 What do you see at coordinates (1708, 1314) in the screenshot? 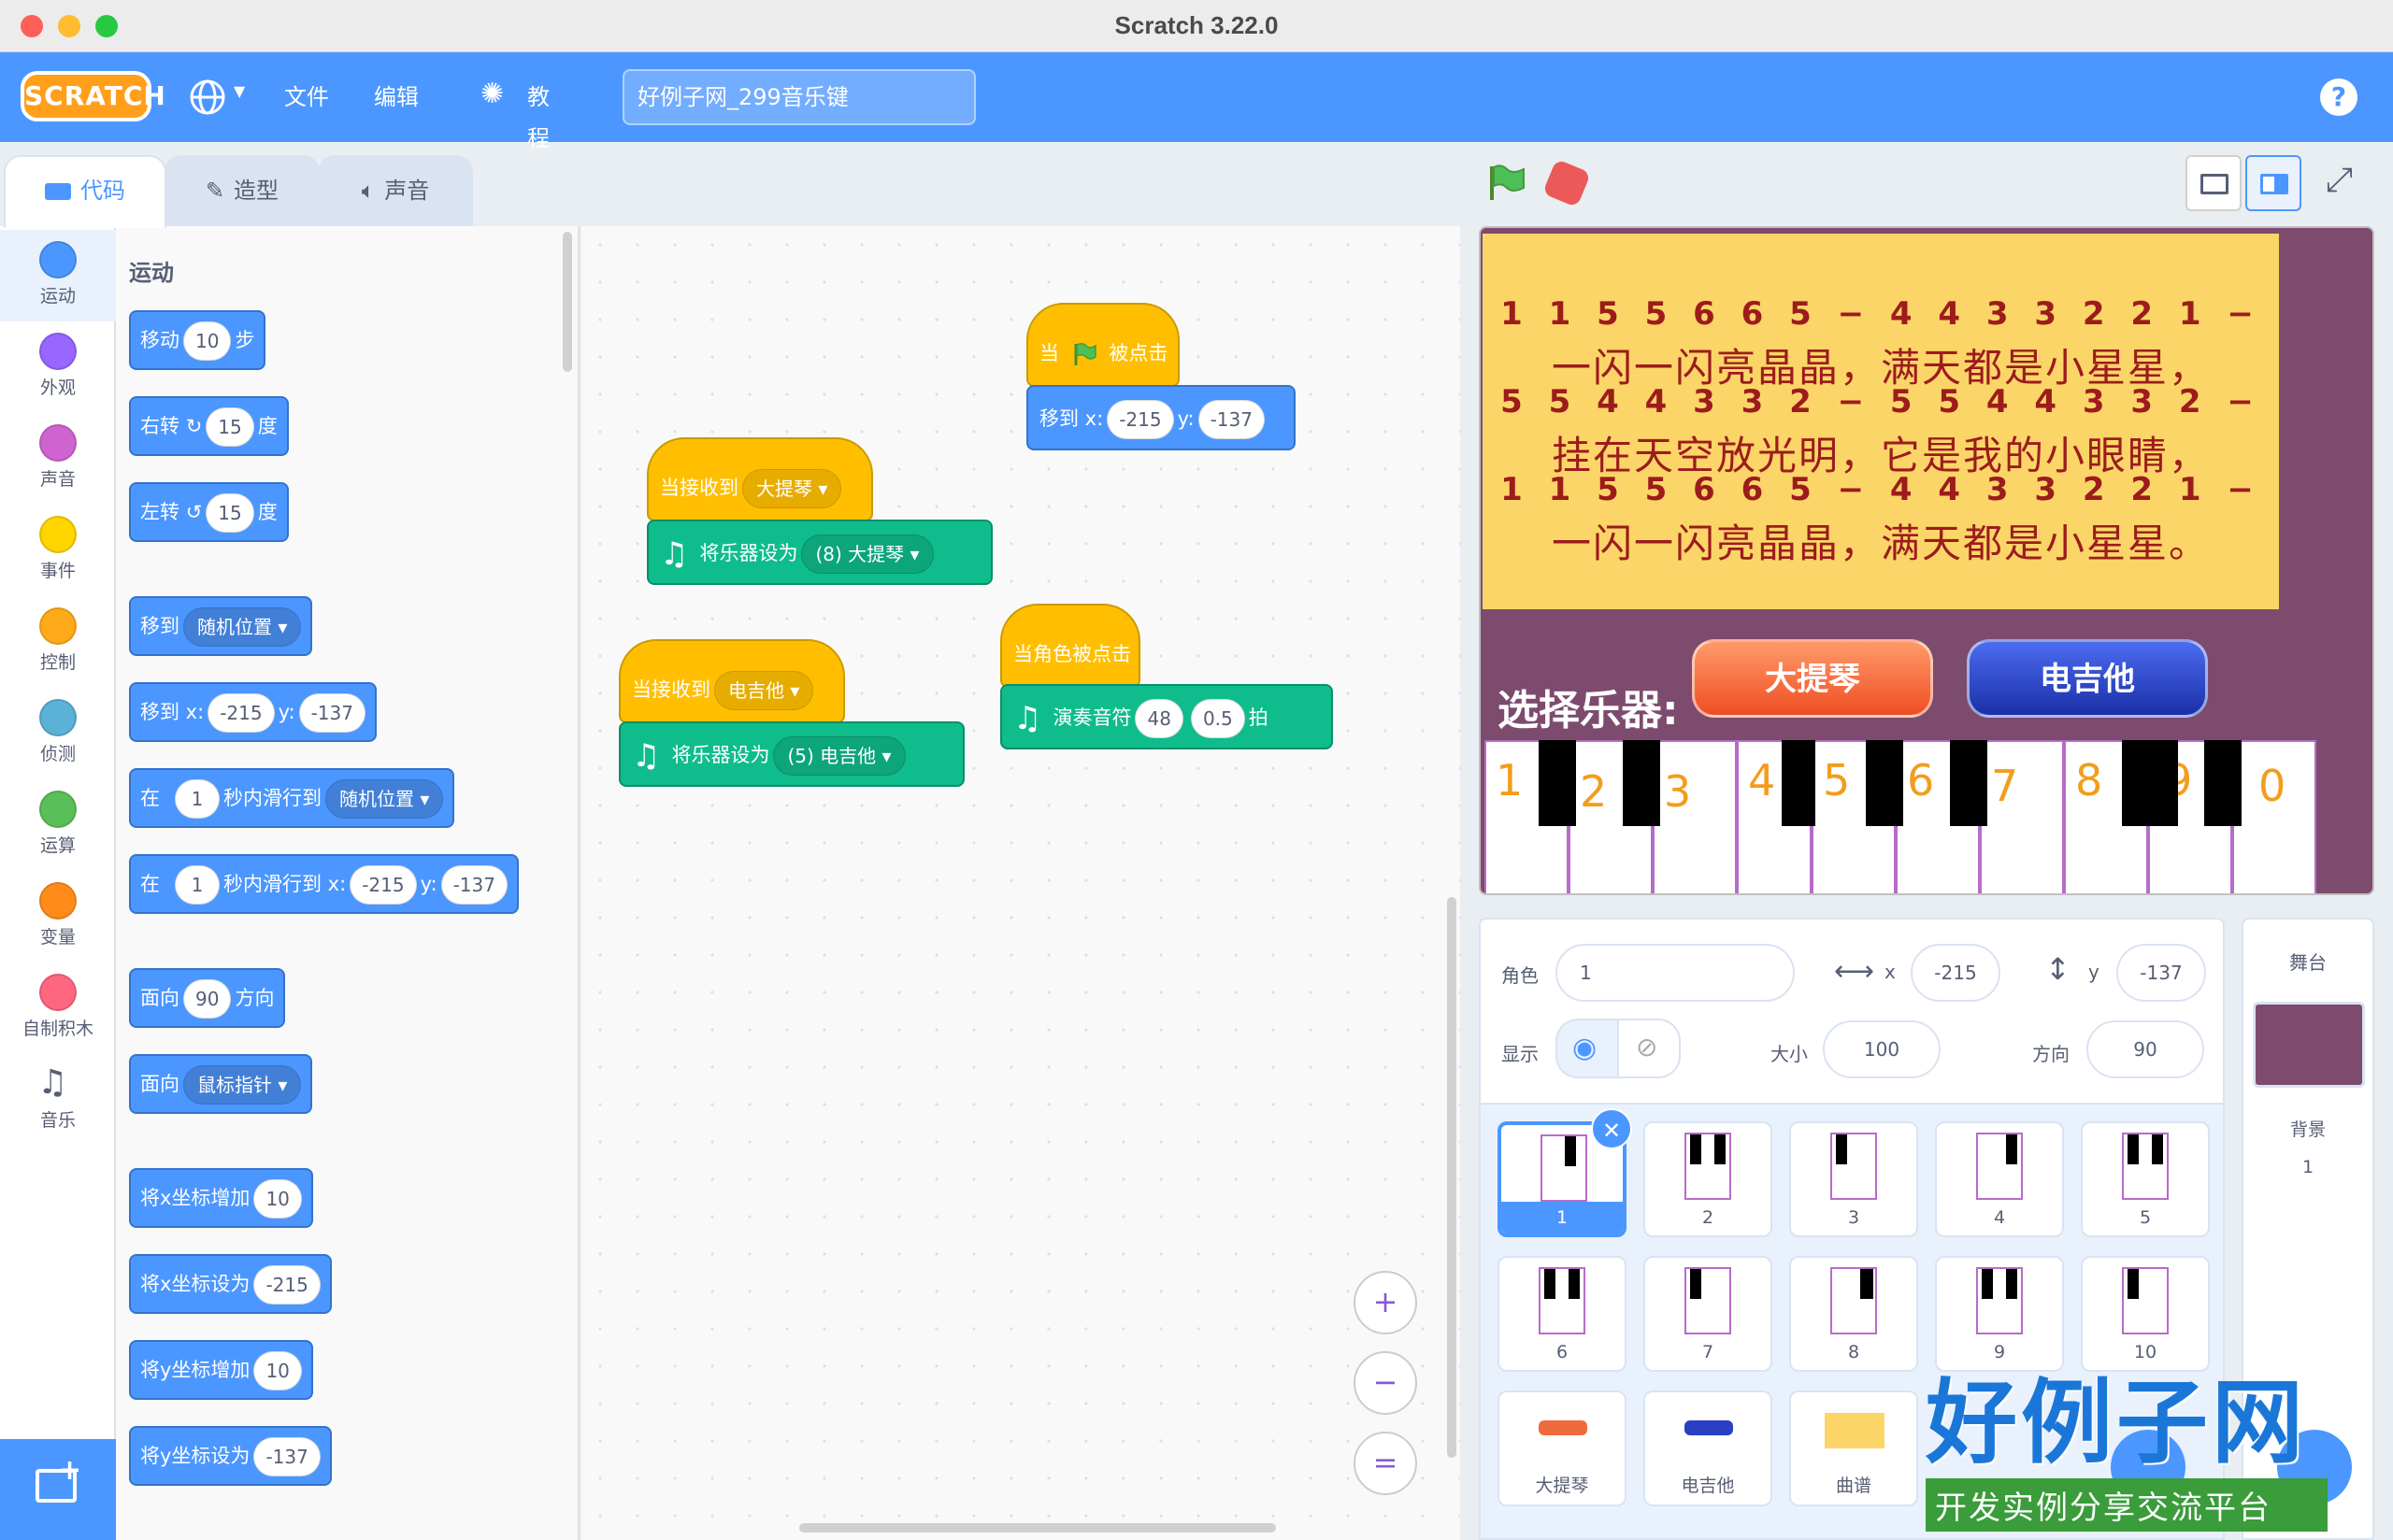
I see `sprite-tile-7: 7` at bounding box center [1708, 1314].